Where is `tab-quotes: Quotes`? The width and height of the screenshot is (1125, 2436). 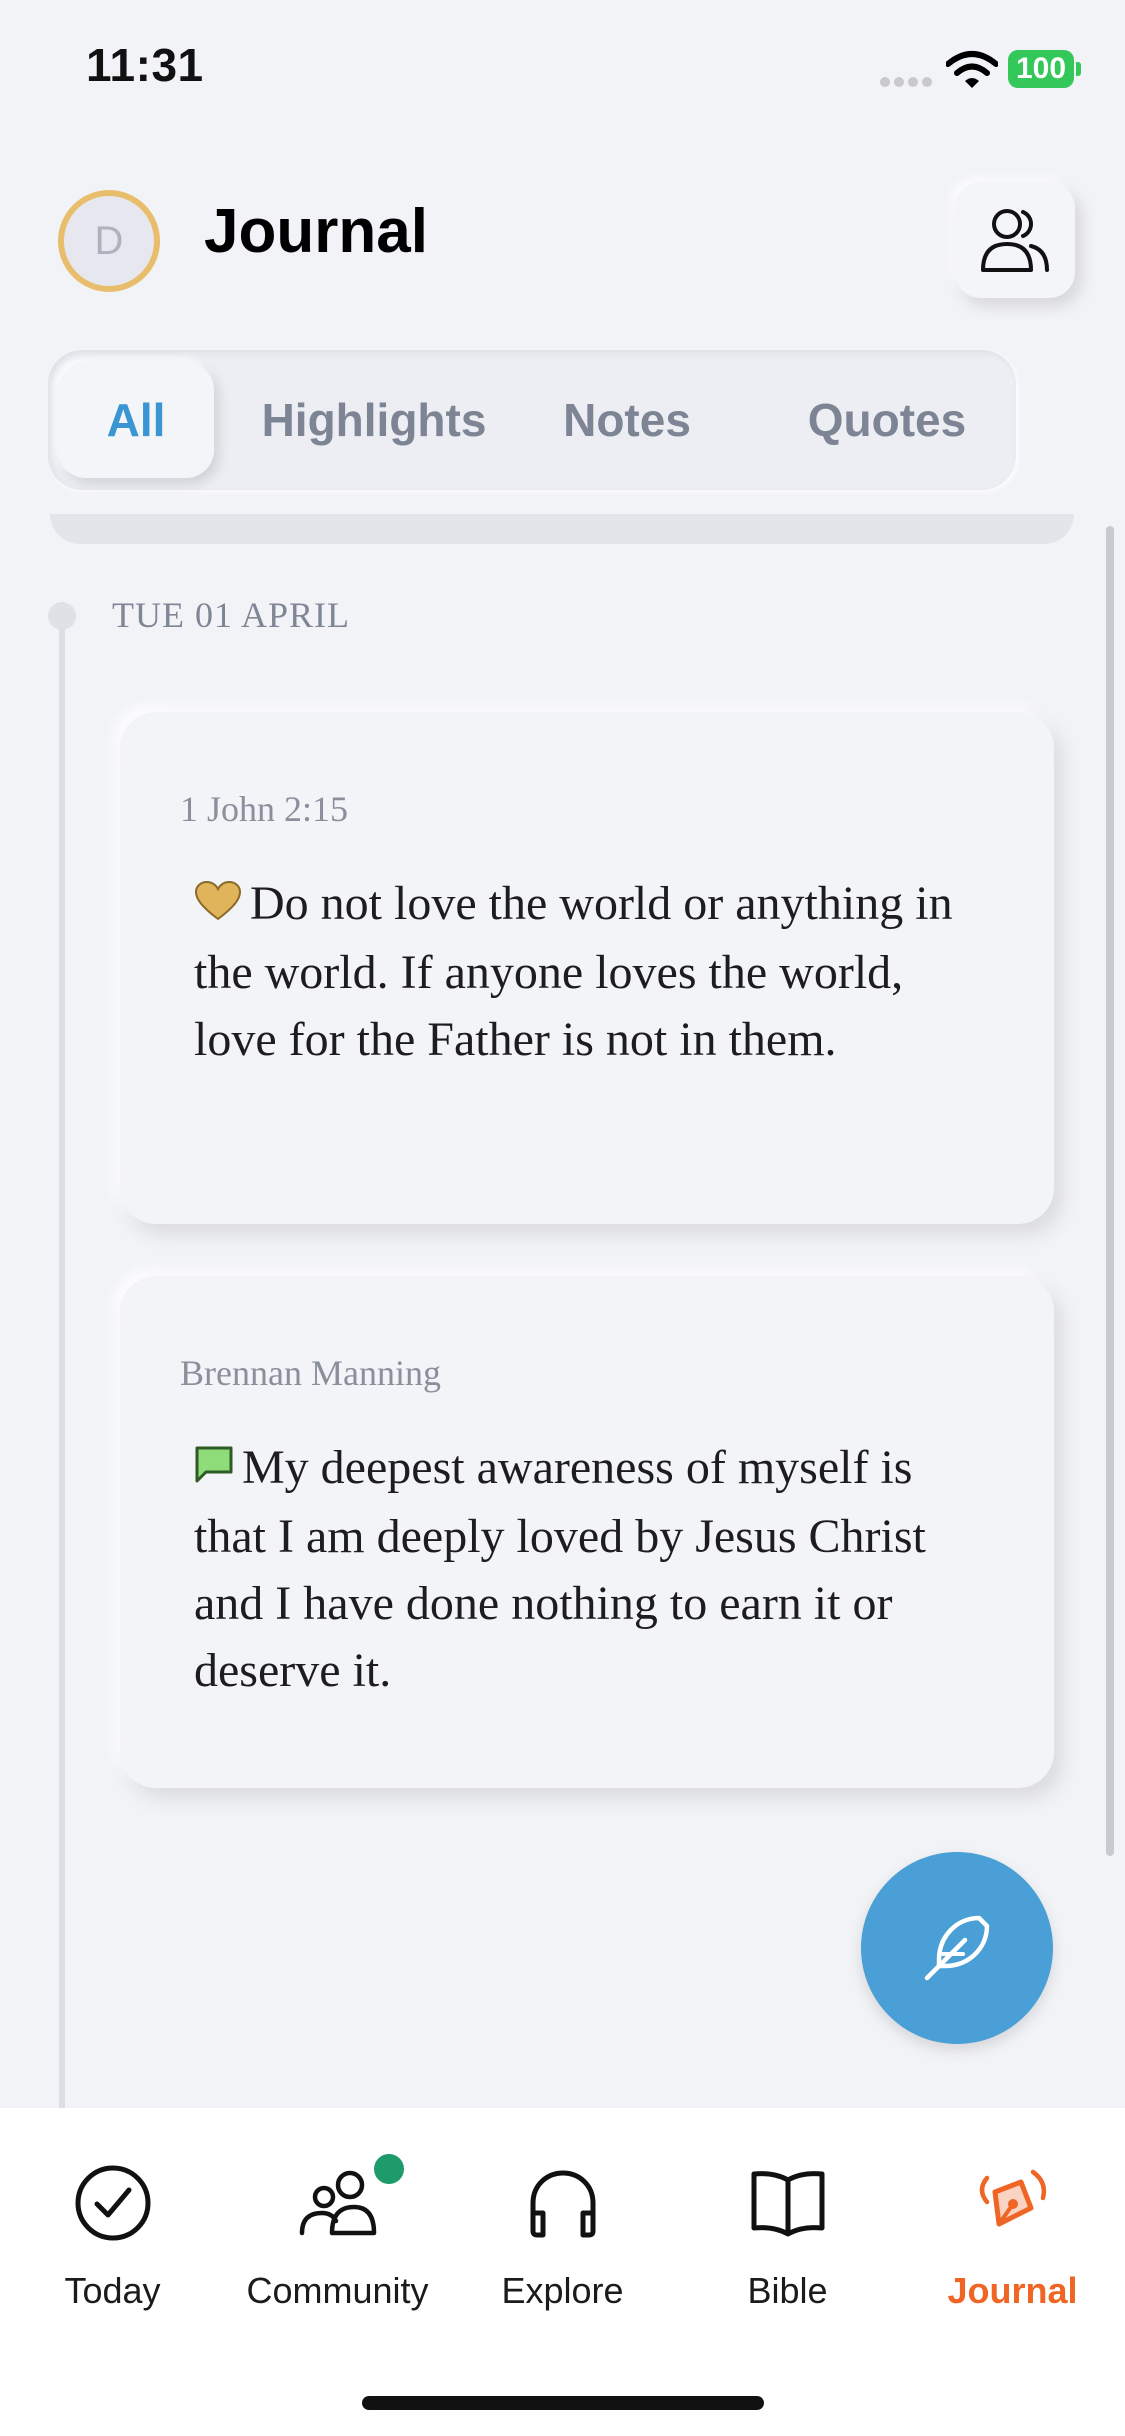 tab-quotes: Quotes is located at coordinates (887, 420).